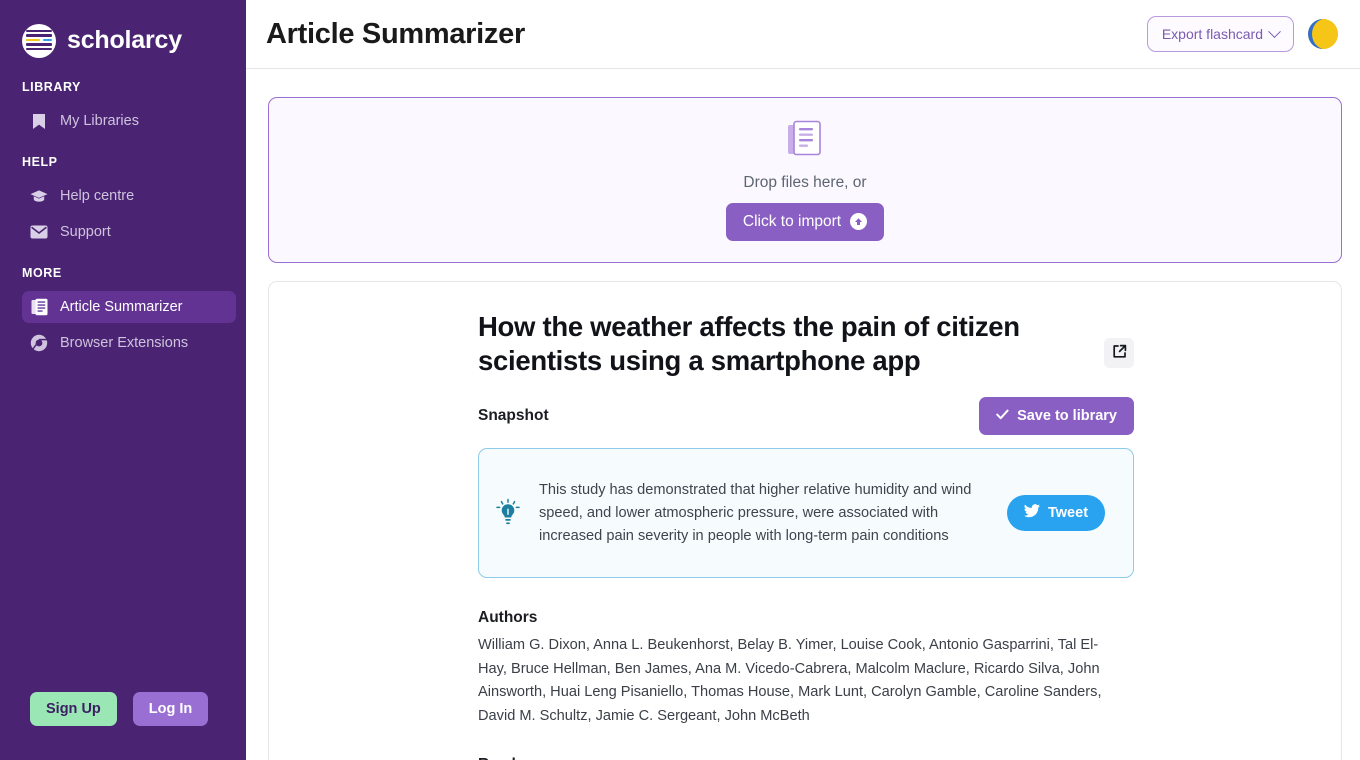 The width and height of the screenshot is (1360, 760). What do you see at coordinates (395, 33) in the screenshot?
I see `page-title: Article Summarizer` at bounding box center [395, 33].